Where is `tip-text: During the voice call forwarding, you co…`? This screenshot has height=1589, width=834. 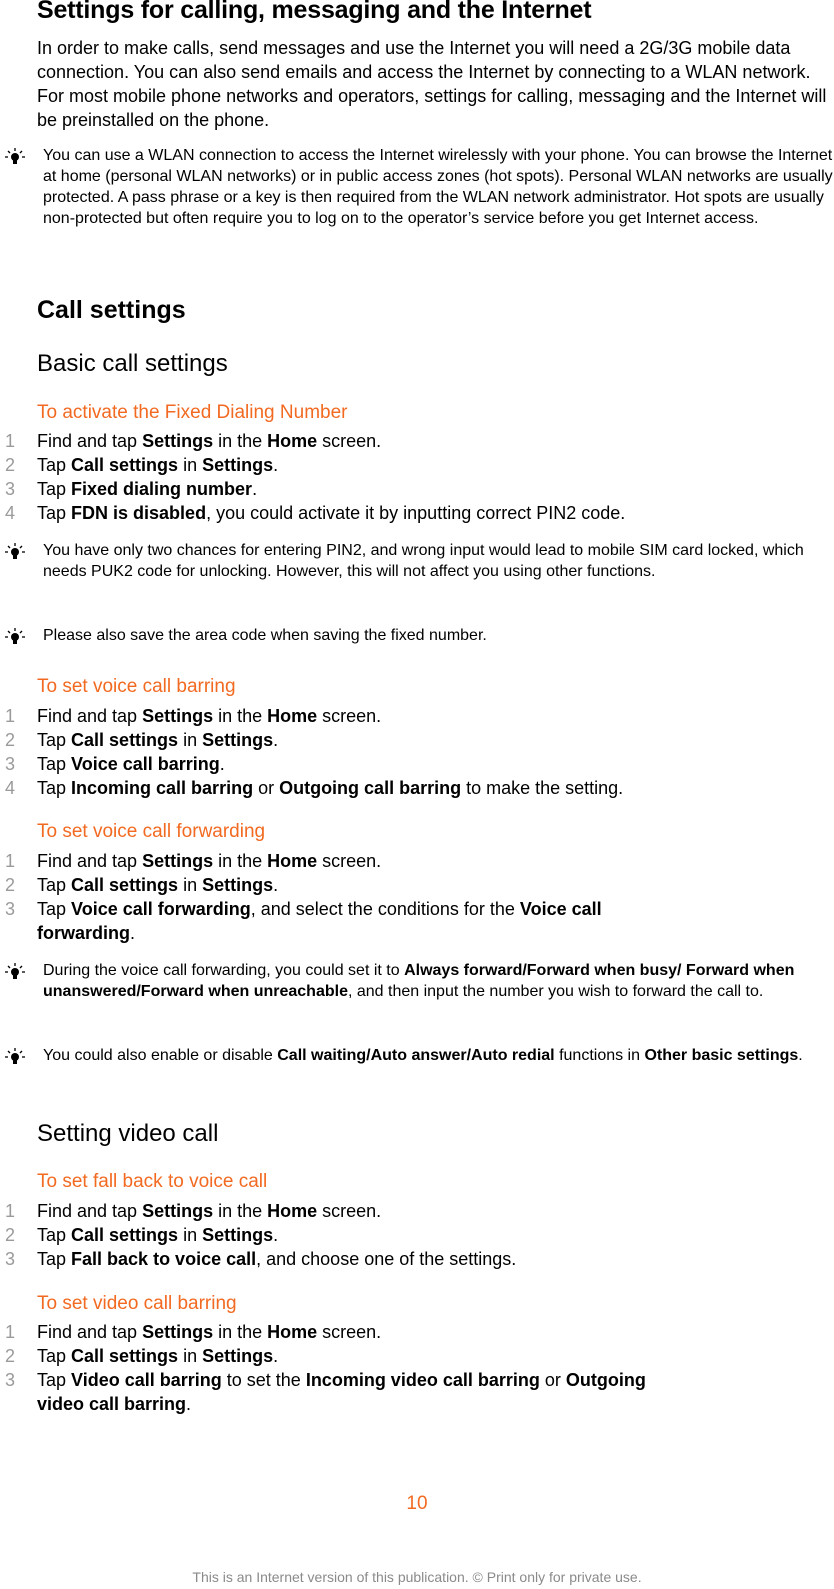
tip-text: During the voice call forwarding, you co… is located at coordinates (438, 981).